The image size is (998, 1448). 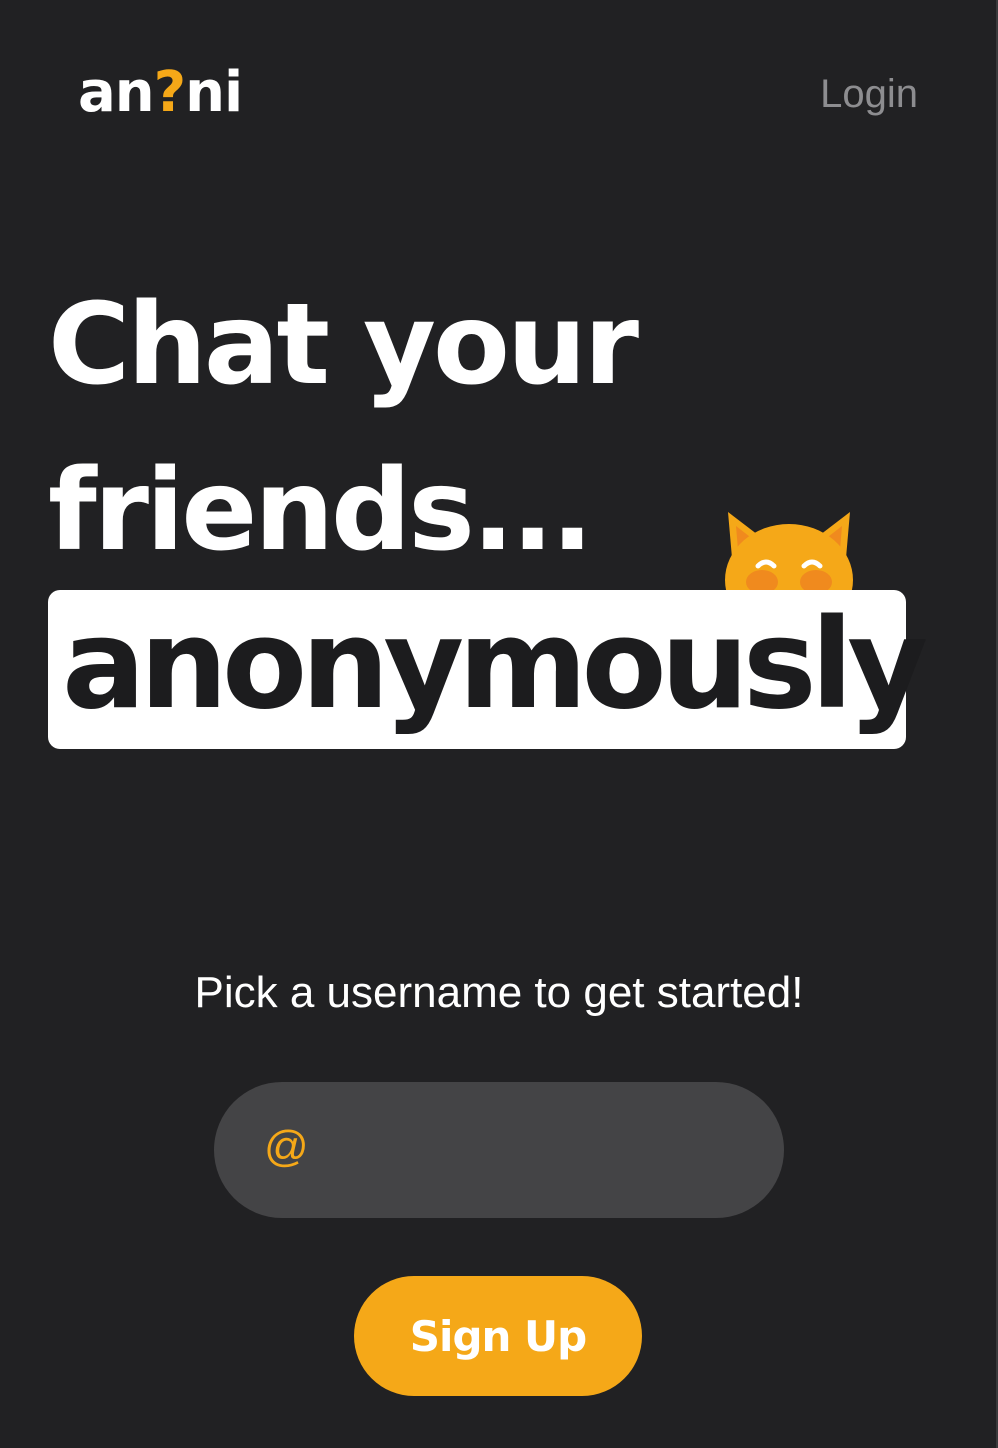 I want to click on highlight-box: anonymously, so click(x=488, y=669).